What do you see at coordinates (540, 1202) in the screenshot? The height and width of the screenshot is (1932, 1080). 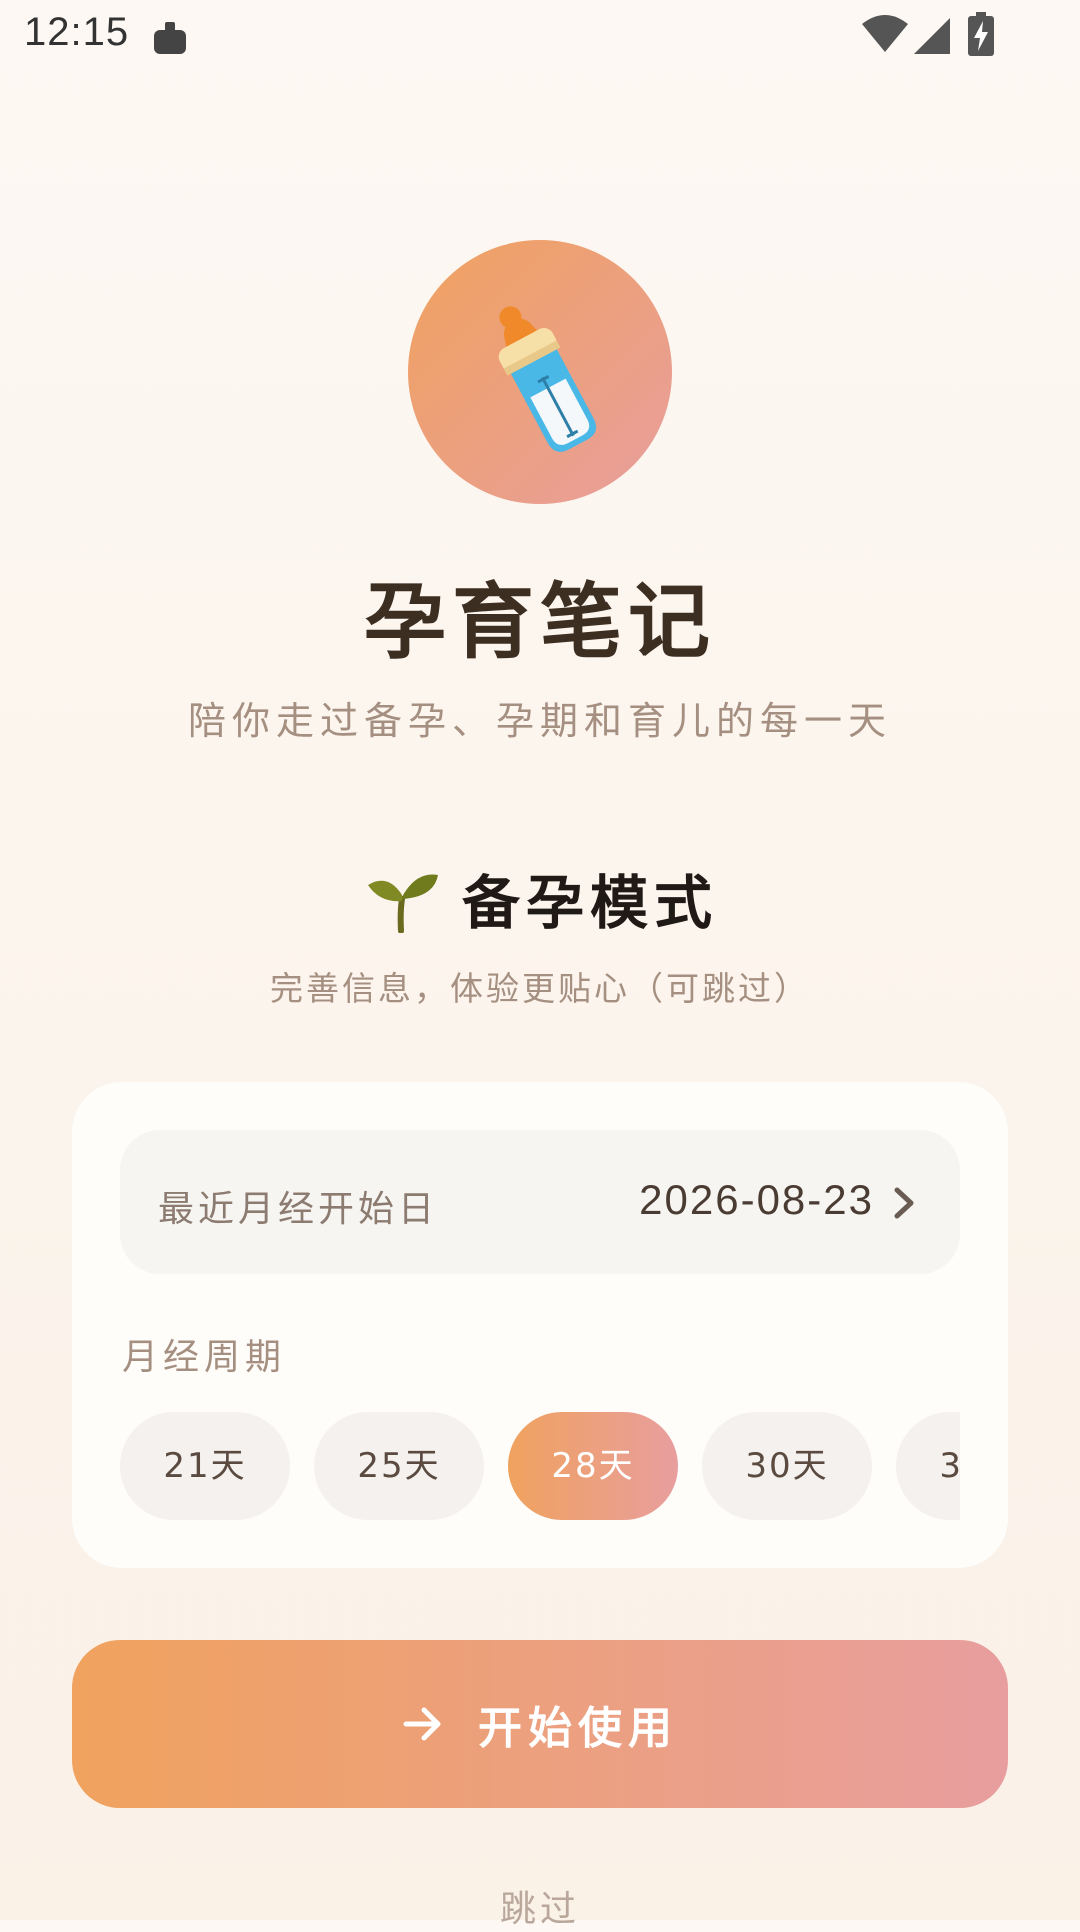 I see `last-period-date-picker: 最近月经开始日 2026-08-23` at bounding box center [540, 1202].